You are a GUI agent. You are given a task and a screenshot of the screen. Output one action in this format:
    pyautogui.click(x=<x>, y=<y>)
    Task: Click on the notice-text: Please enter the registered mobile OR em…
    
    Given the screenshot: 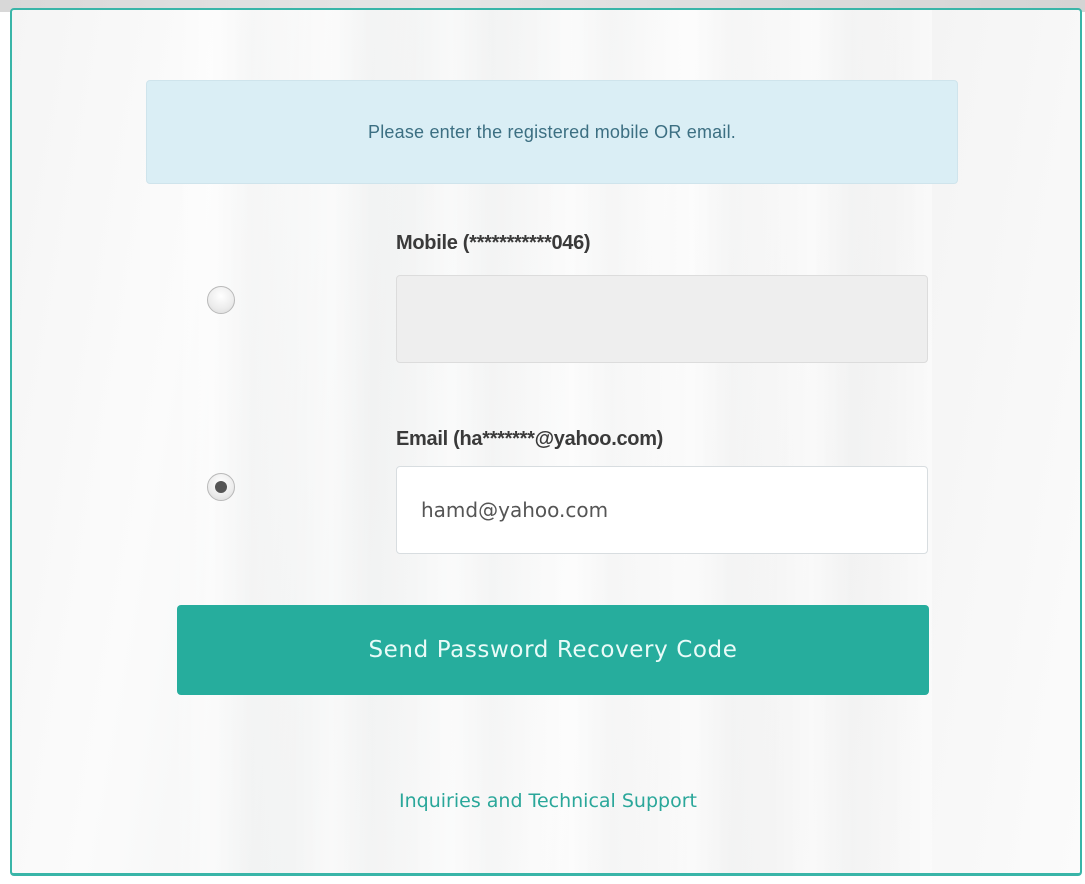 What is the action you would take?
    pyautogui.click(x=552, y=131)
    